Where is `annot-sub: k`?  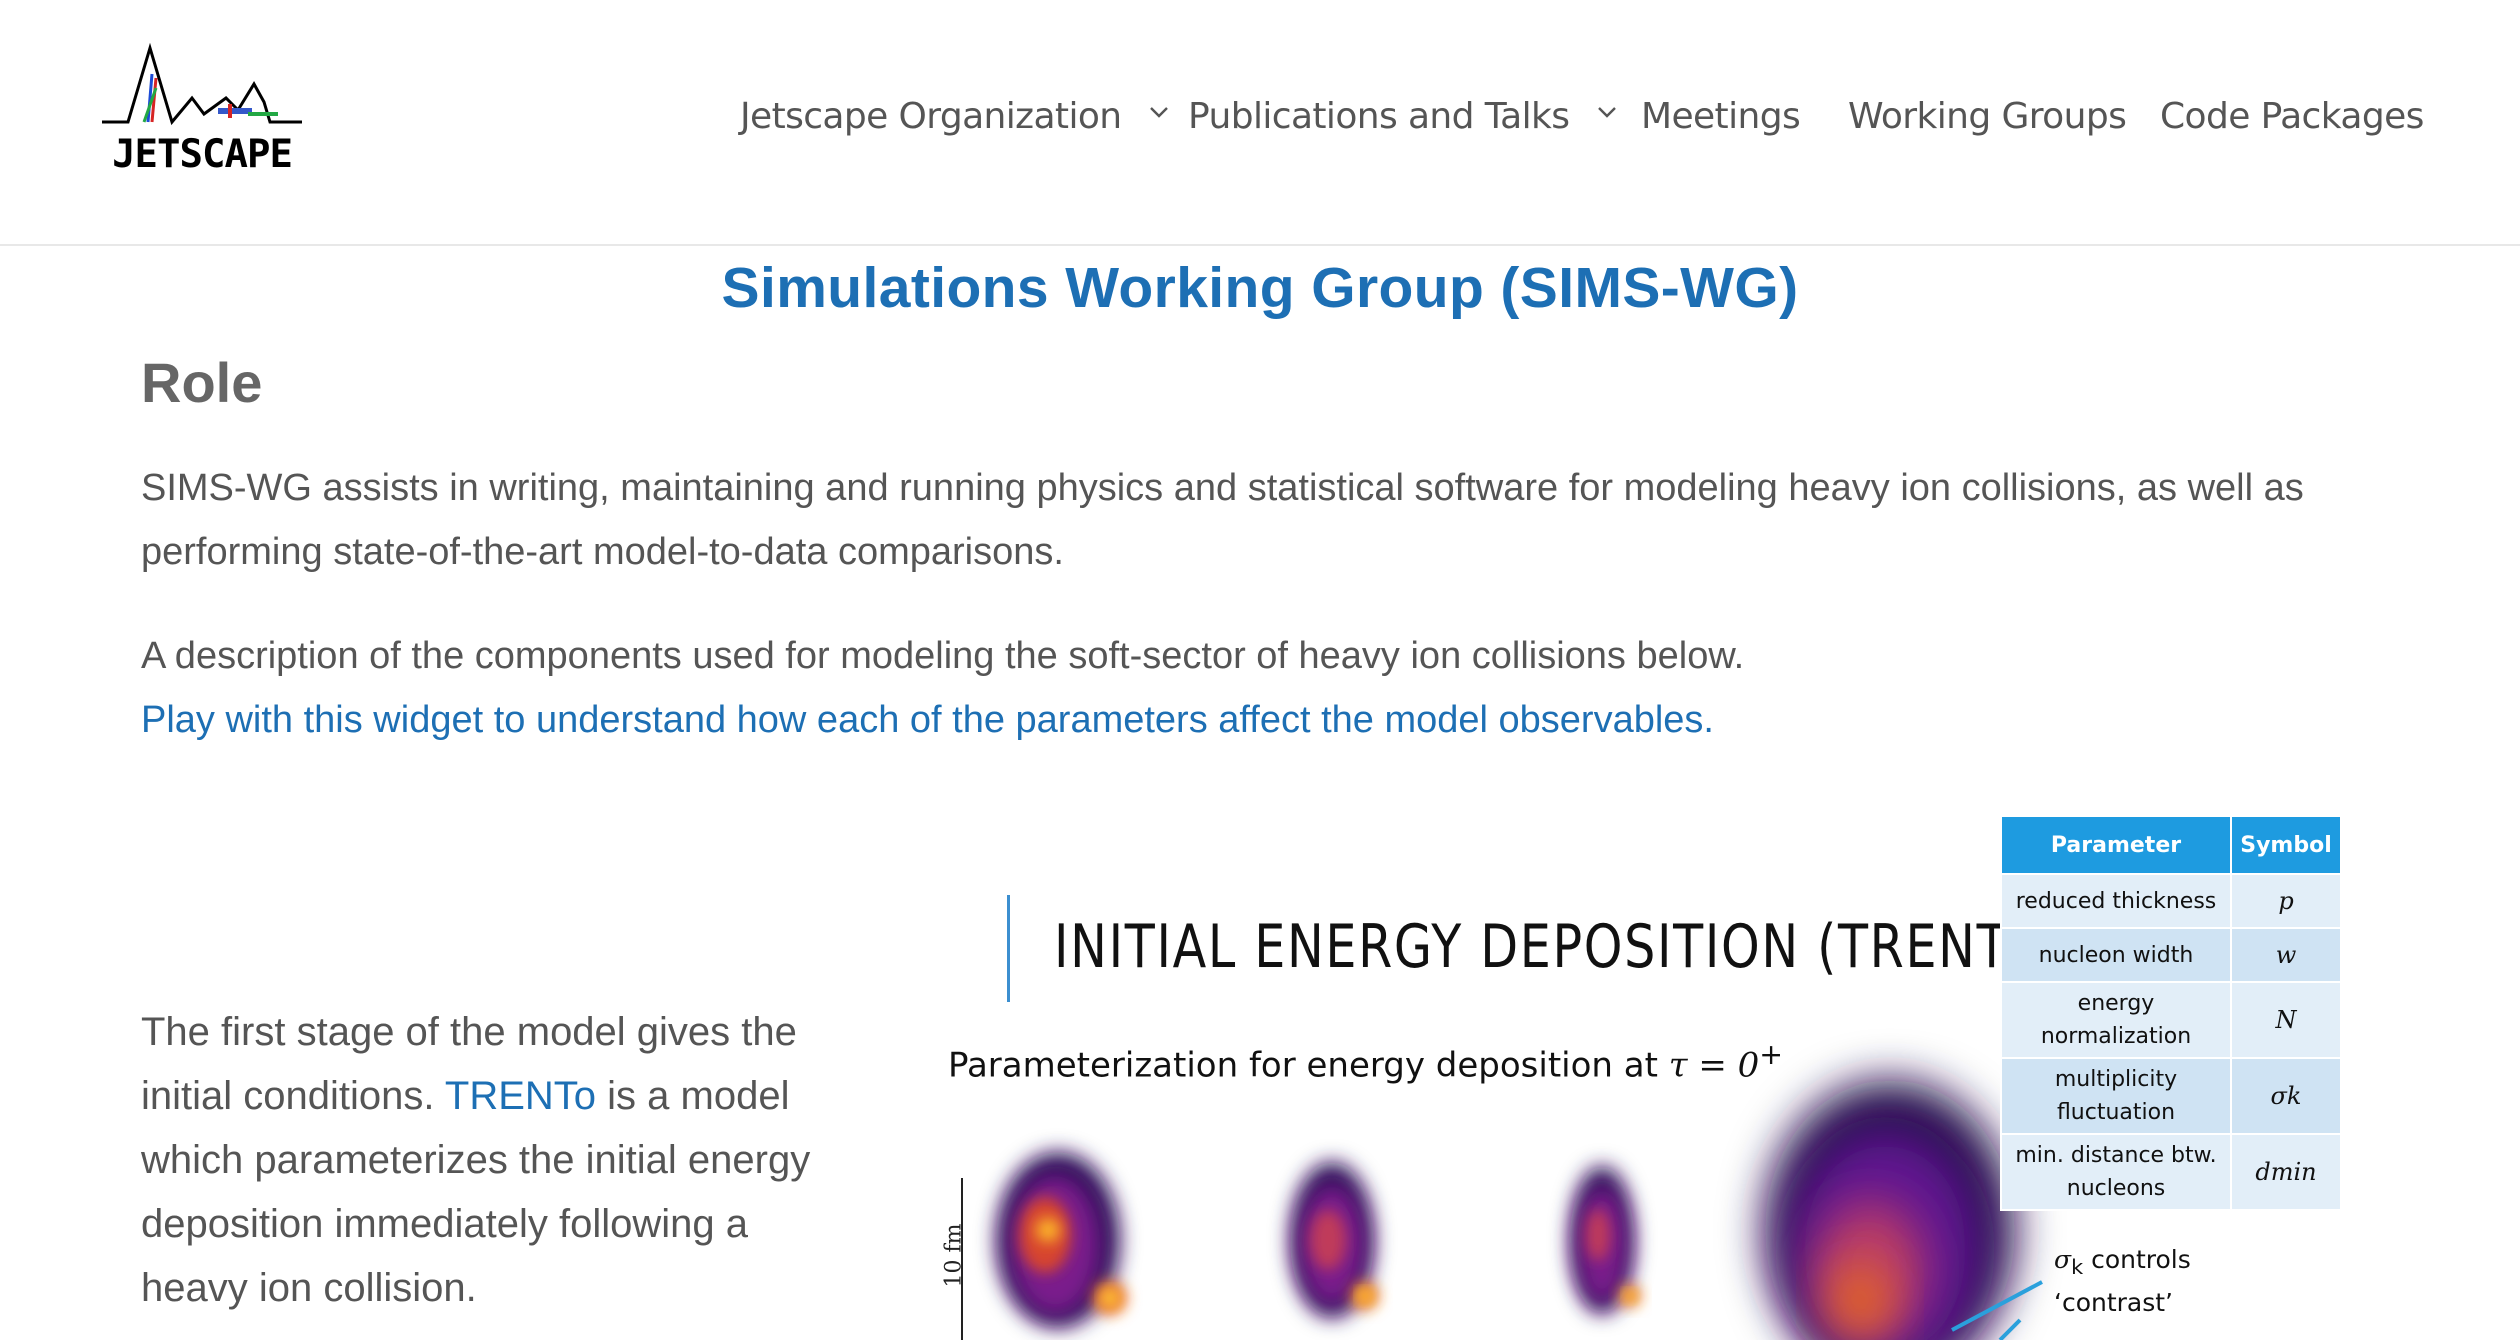 annot-sub: k is located at coordinates (2077, 1267).